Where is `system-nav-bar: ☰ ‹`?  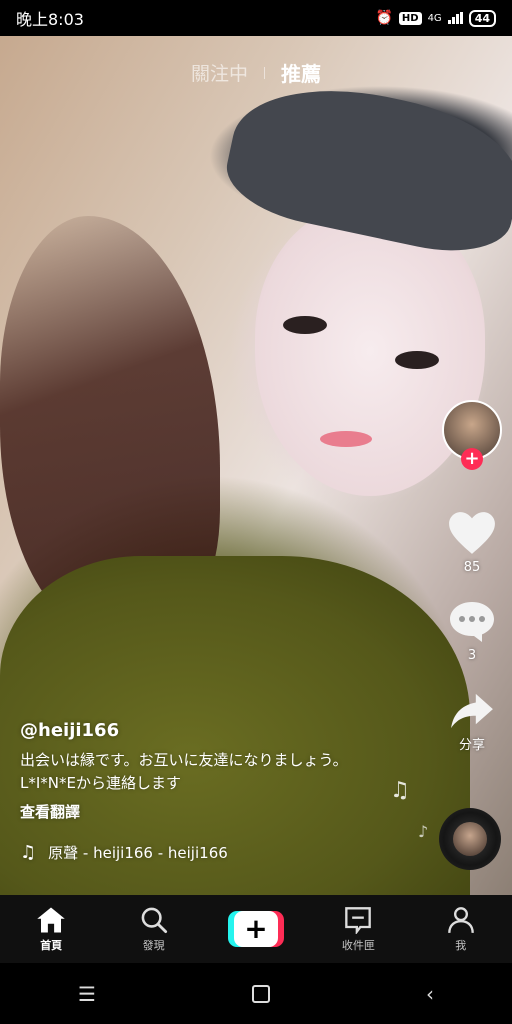
system-nav-bar: ☰ ‹ is located at coordinates (256, 993).